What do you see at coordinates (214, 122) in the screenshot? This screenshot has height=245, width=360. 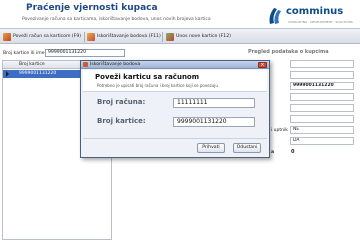 I see `card-number-input: 9999001131220` at bounding box center [214, 122].